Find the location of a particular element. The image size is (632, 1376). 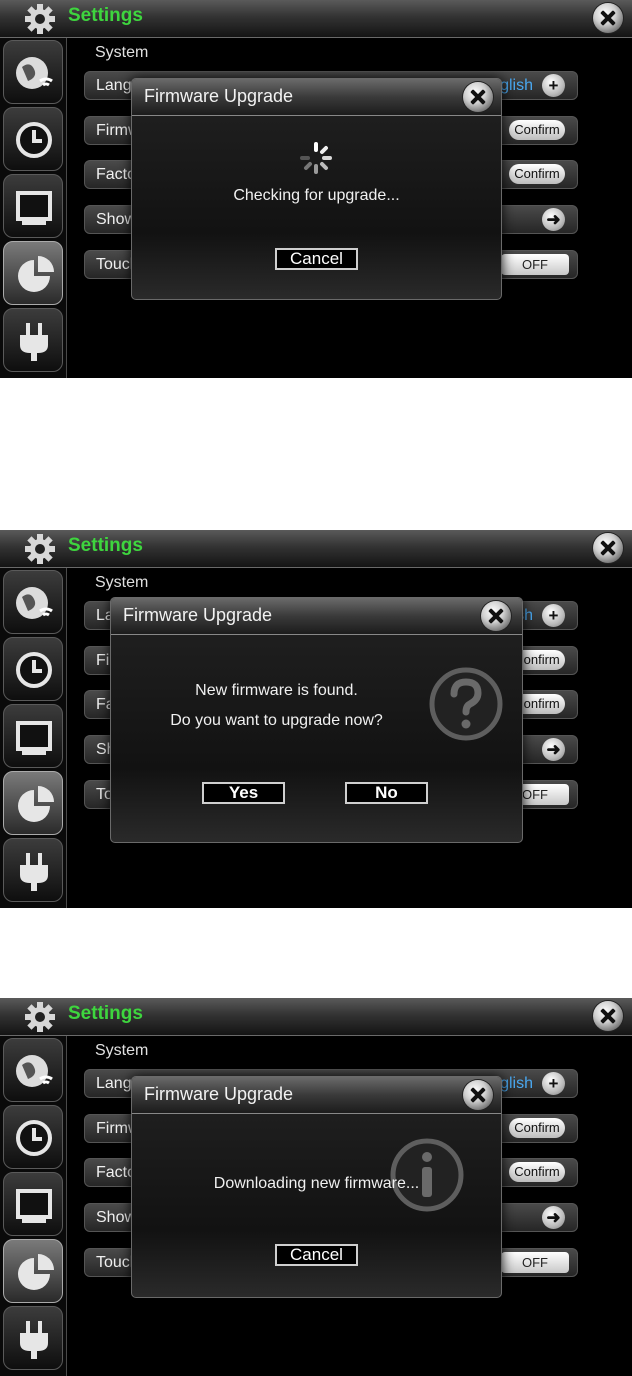

question-icon is located at coordinates (466, 704).